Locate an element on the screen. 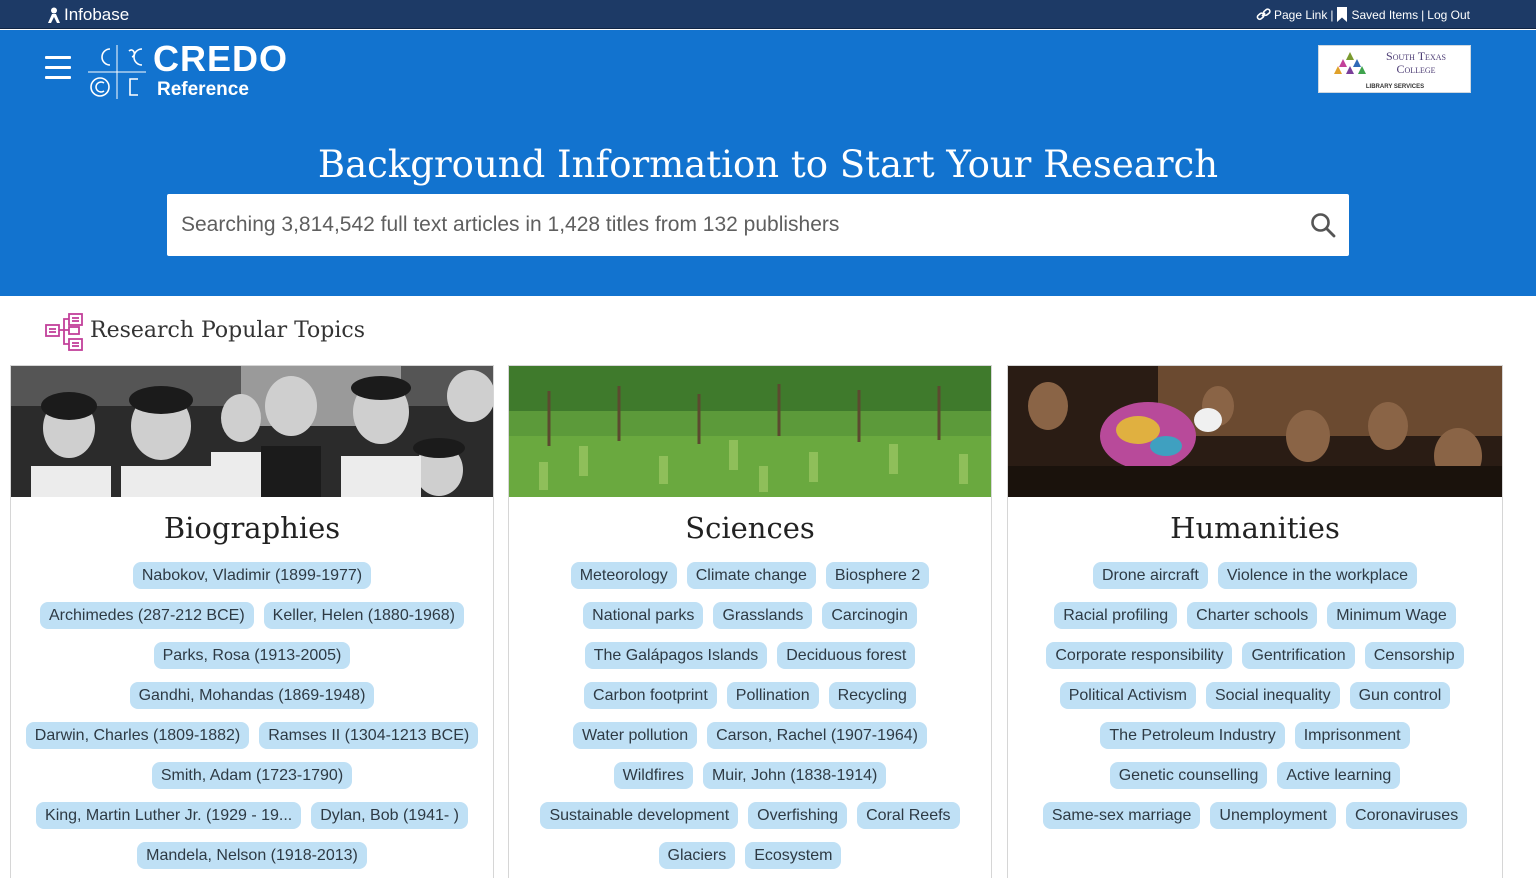 The height and width of the screenshot is (878, 1536). biographies-photo is located at coordinates (252, 431).